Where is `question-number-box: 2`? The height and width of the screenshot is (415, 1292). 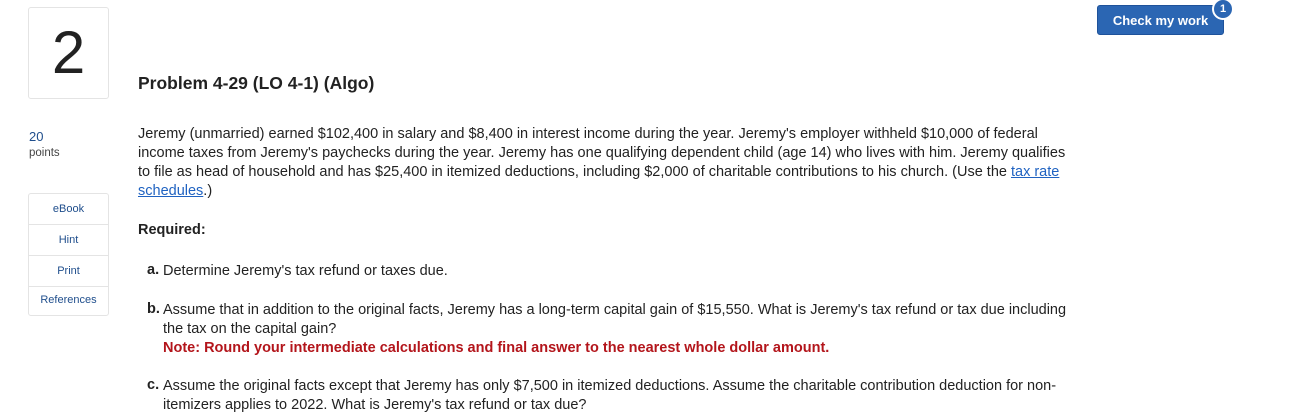
question-number-box: 2 is located at coordinates (68, 53).